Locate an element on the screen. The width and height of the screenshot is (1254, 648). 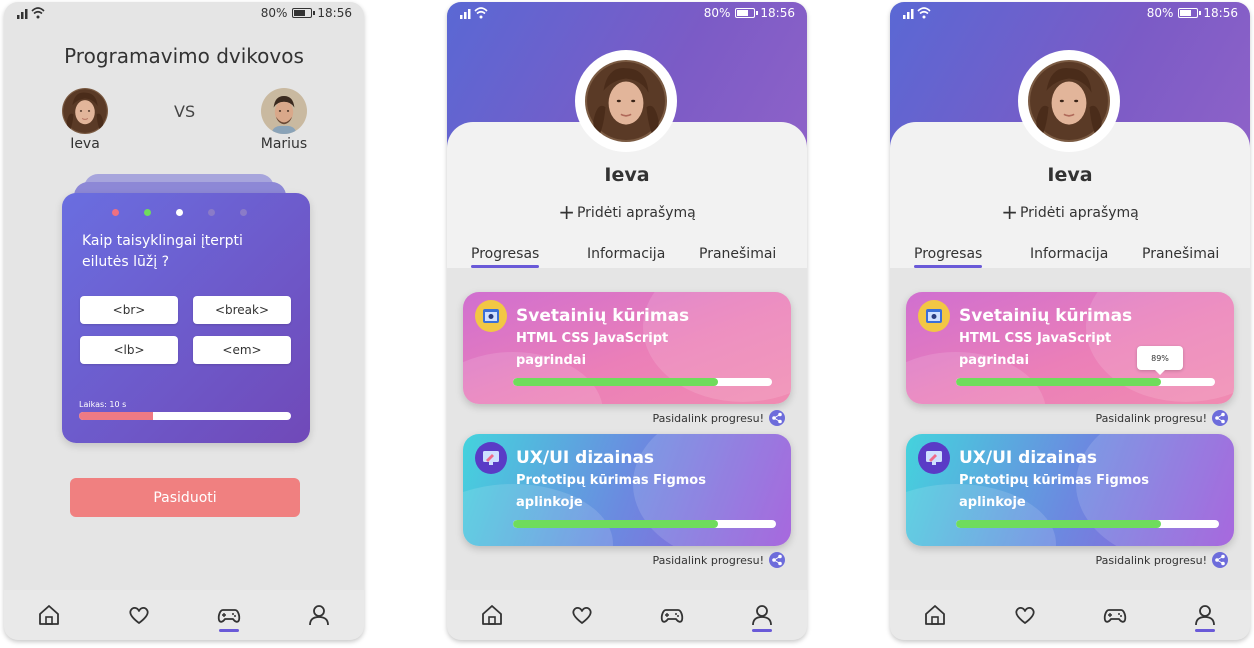
question-progress-dots is located at coordinates (179, 212).